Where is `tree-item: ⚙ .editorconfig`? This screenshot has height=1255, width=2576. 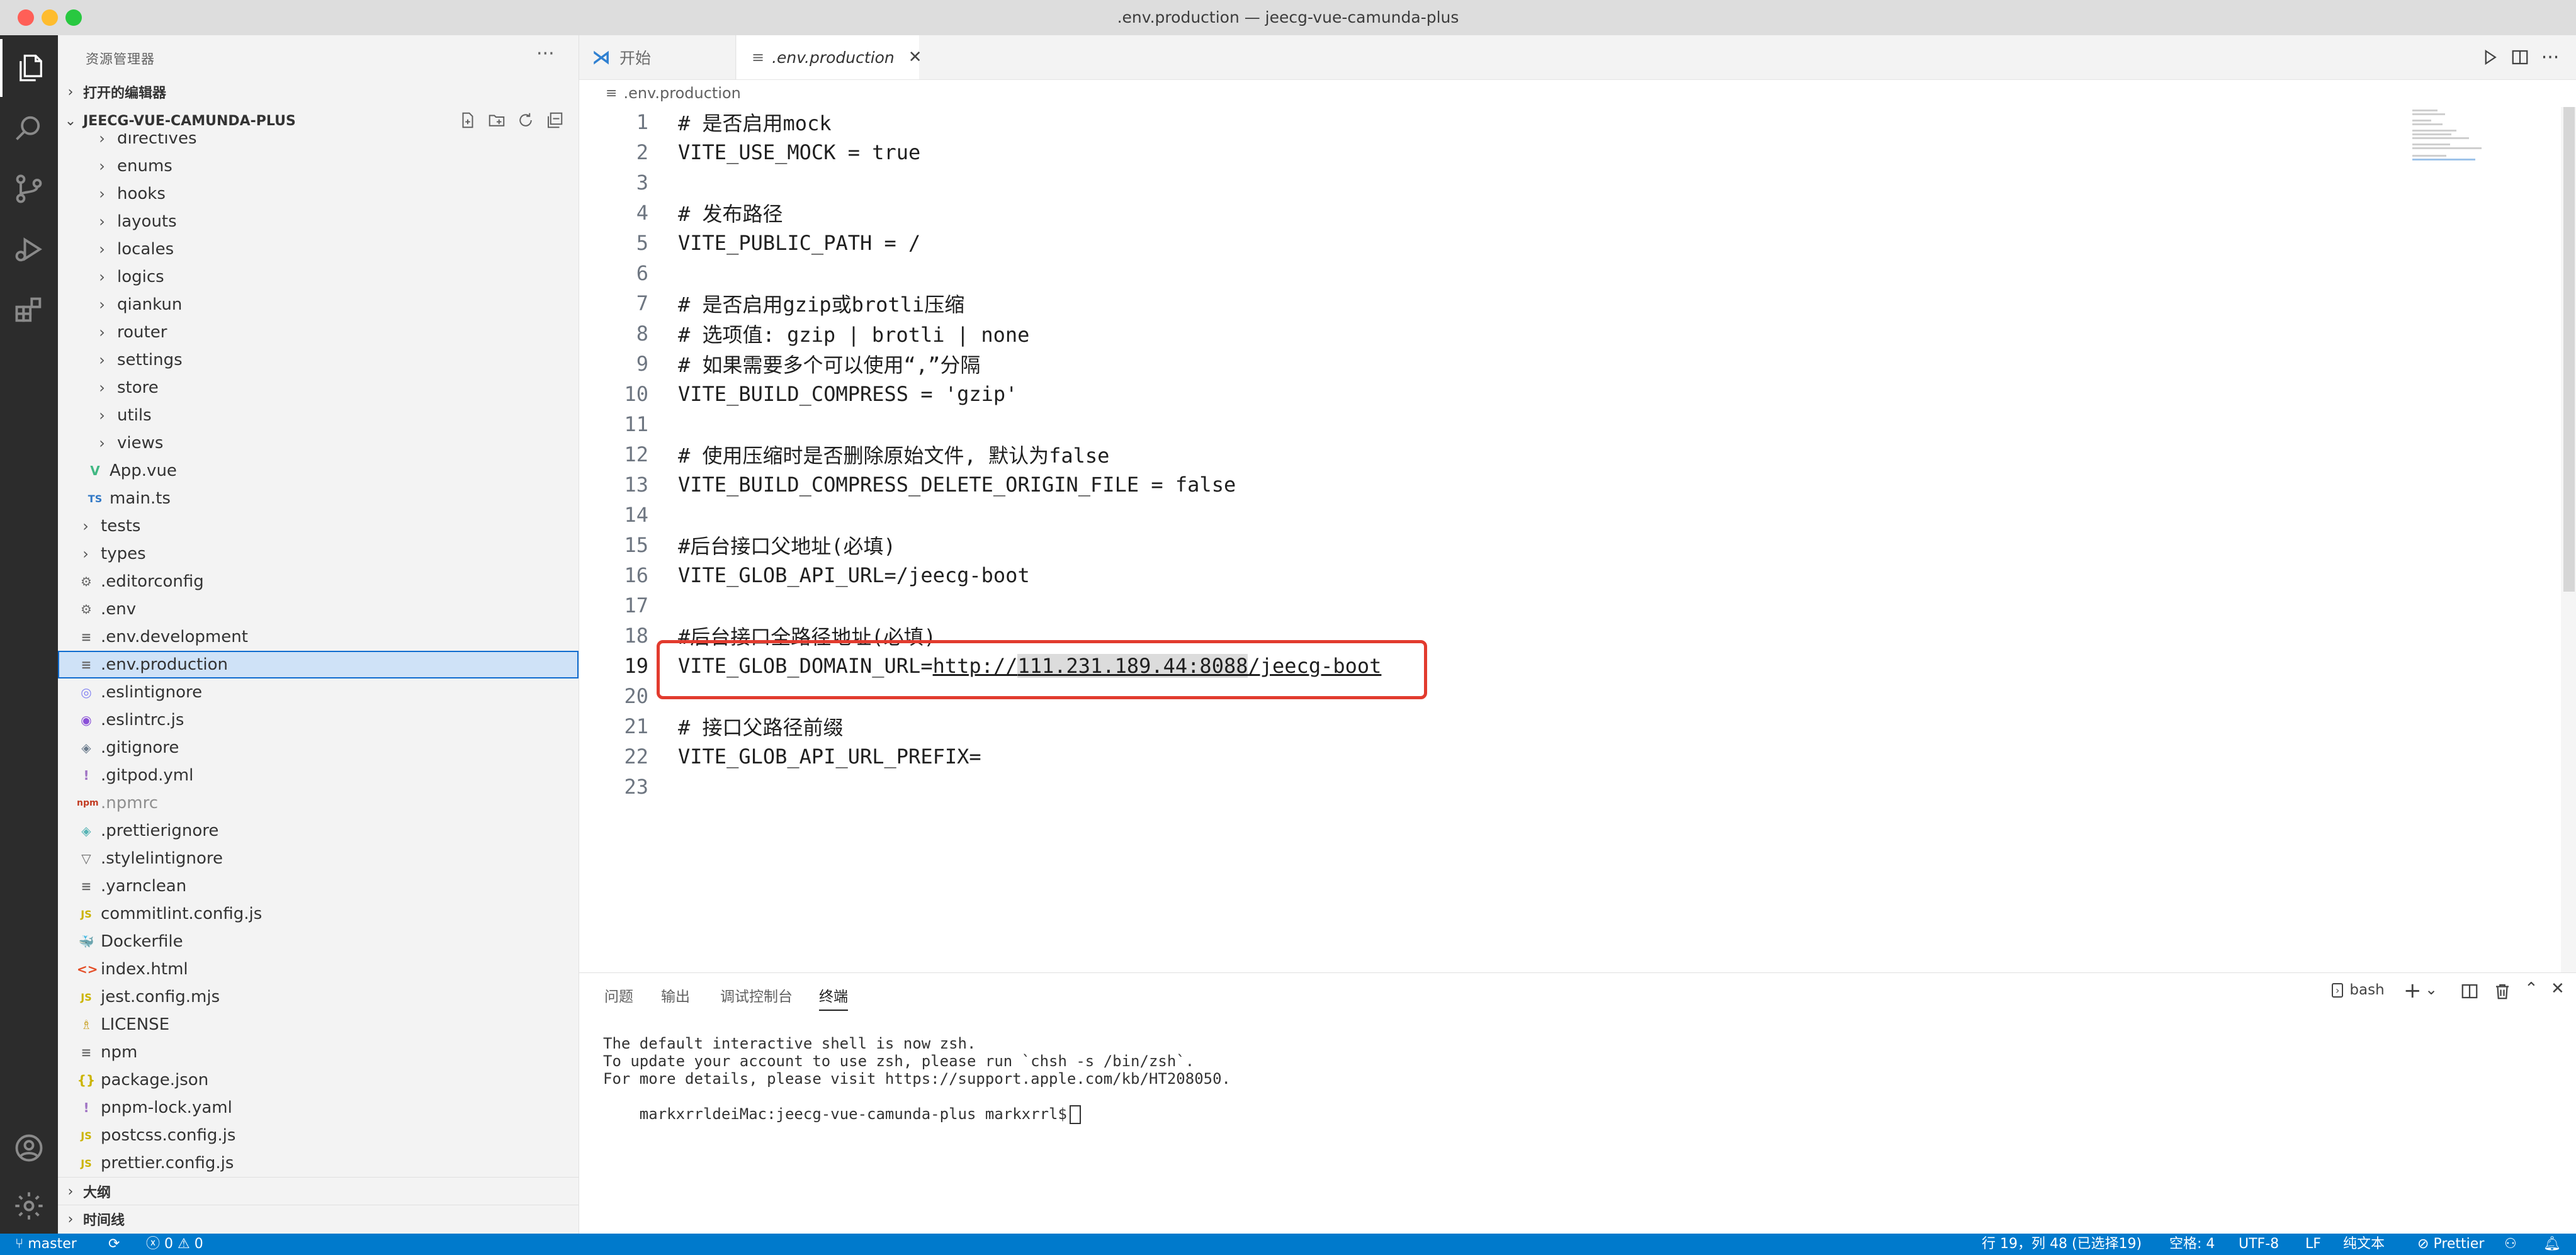
tree-item: ⚙ .editorconfig is located at coordinates (318, 581).